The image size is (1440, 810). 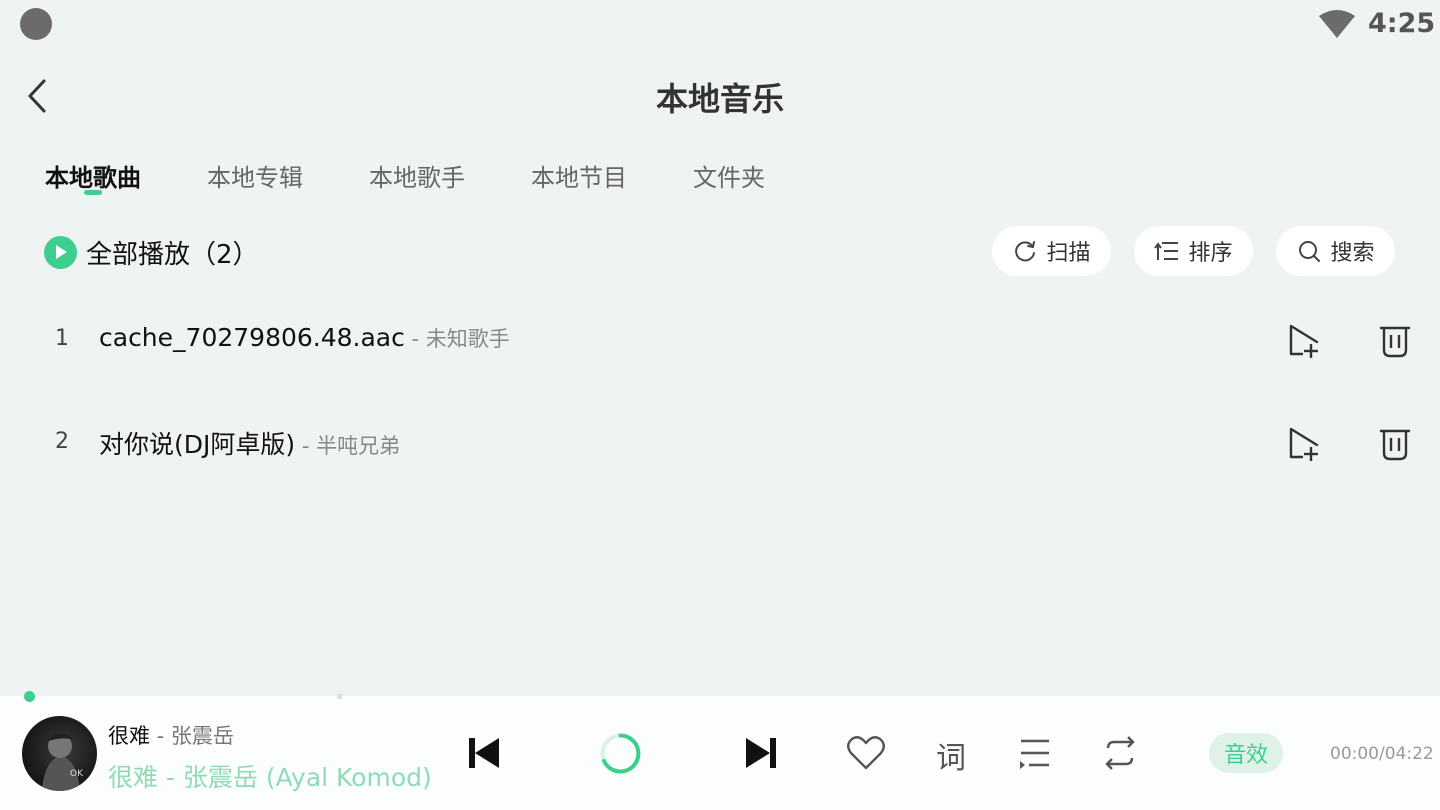 I want to click on sort-button: 排序, so click(x=1193, y=251).